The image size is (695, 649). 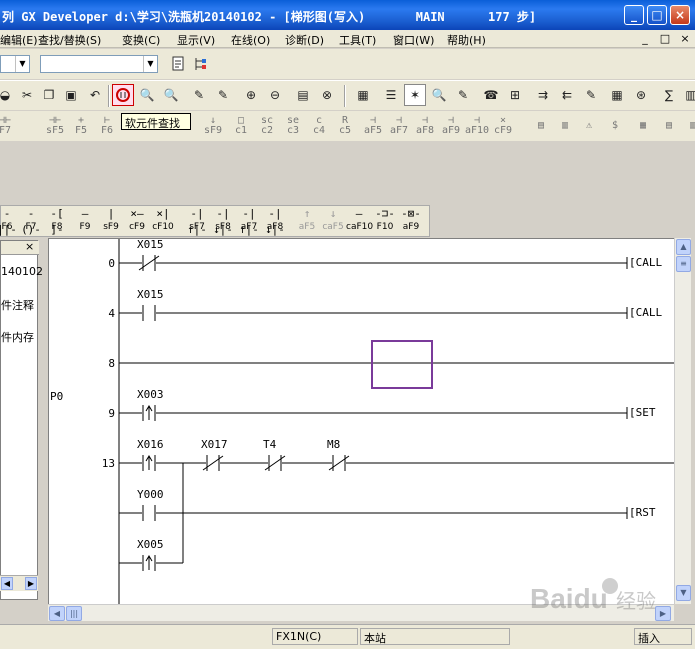 I want to click on function-key-button: Rc5, so click(x=345, y=126).